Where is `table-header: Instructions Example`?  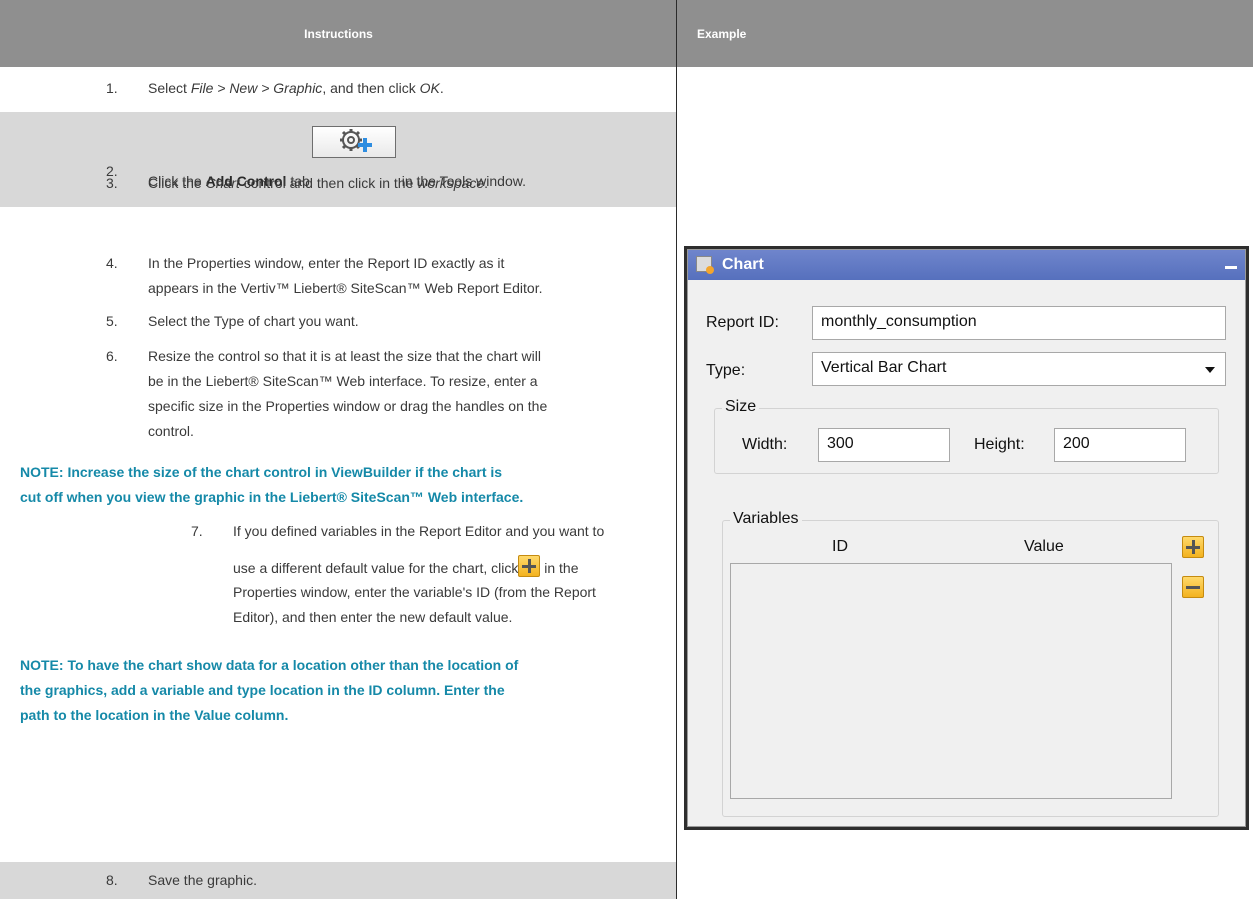 table-header: Instructions Example is located at coordinates (626, 34).